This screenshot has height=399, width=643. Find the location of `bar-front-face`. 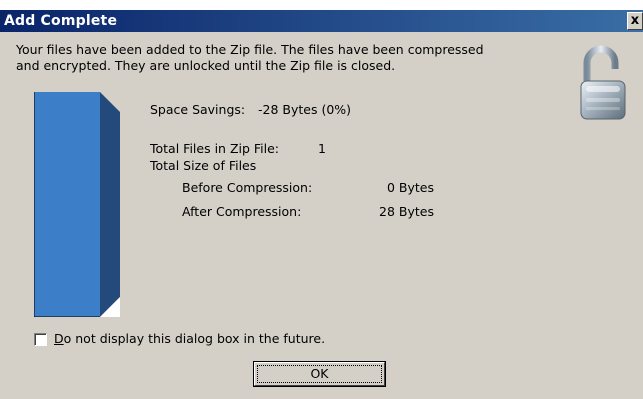

bar-front-face is located at coordinates (67, 204).